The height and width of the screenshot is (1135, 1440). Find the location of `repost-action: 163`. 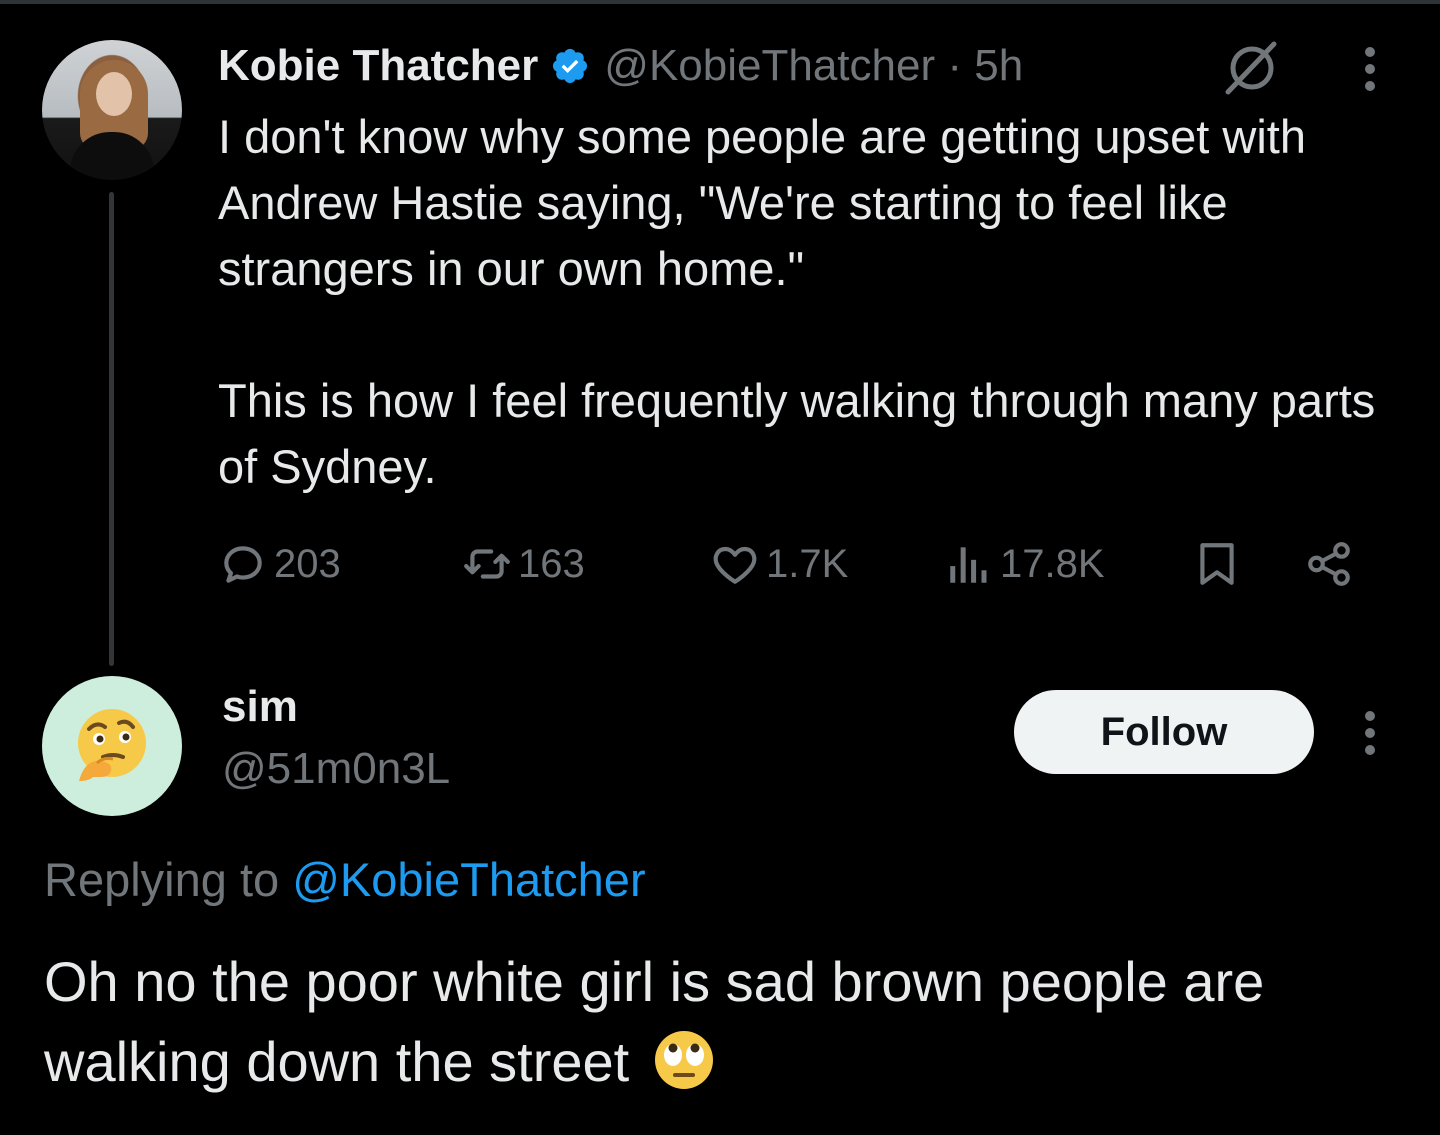

repost-action: 163 is located at coordinates (523, 564).